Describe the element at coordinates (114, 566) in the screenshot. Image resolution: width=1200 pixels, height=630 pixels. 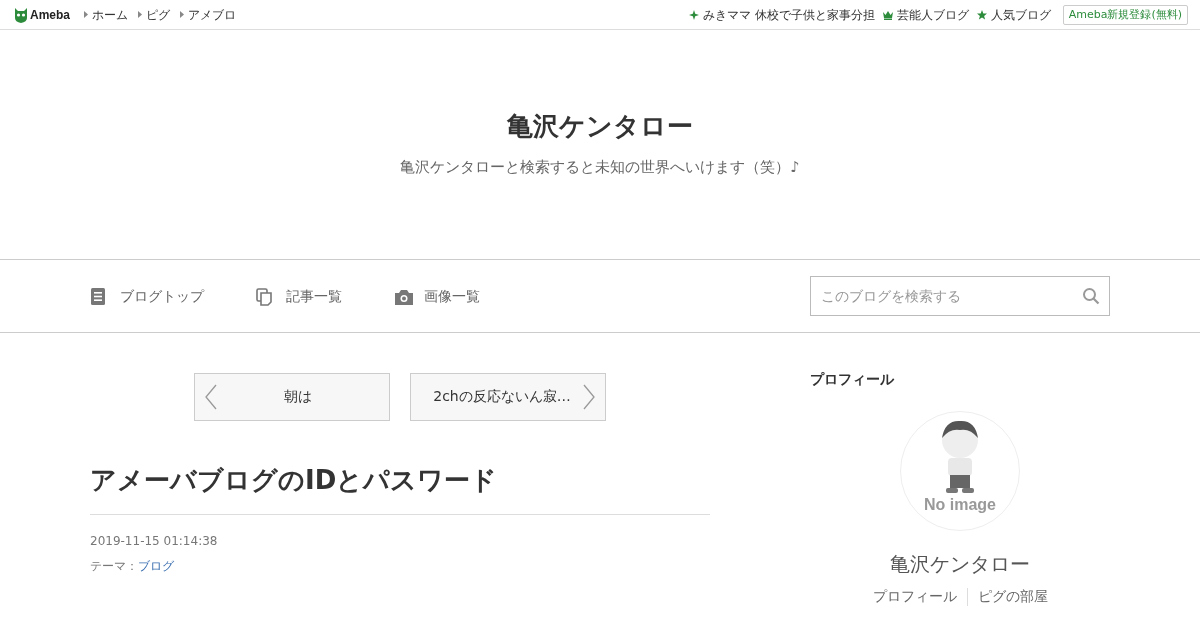
I see `theme-label: テーマ：` at that location.